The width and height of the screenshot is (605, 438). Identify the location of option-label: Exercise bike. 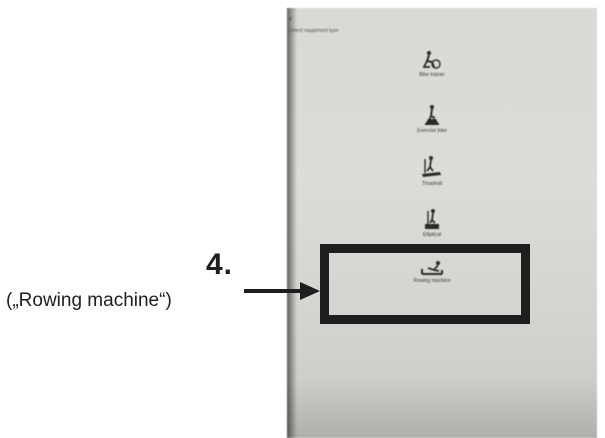
(432, 131).